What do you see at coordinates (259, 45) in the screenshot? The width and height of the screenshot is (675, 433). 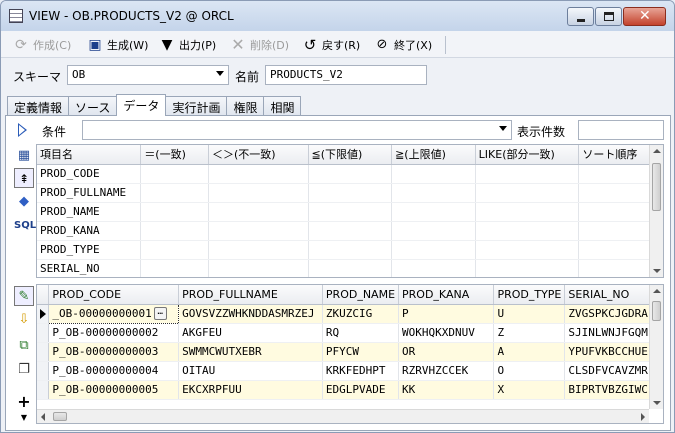 I see `delete-button: ✕ 削除(D)` at bounding box center [259, 45].